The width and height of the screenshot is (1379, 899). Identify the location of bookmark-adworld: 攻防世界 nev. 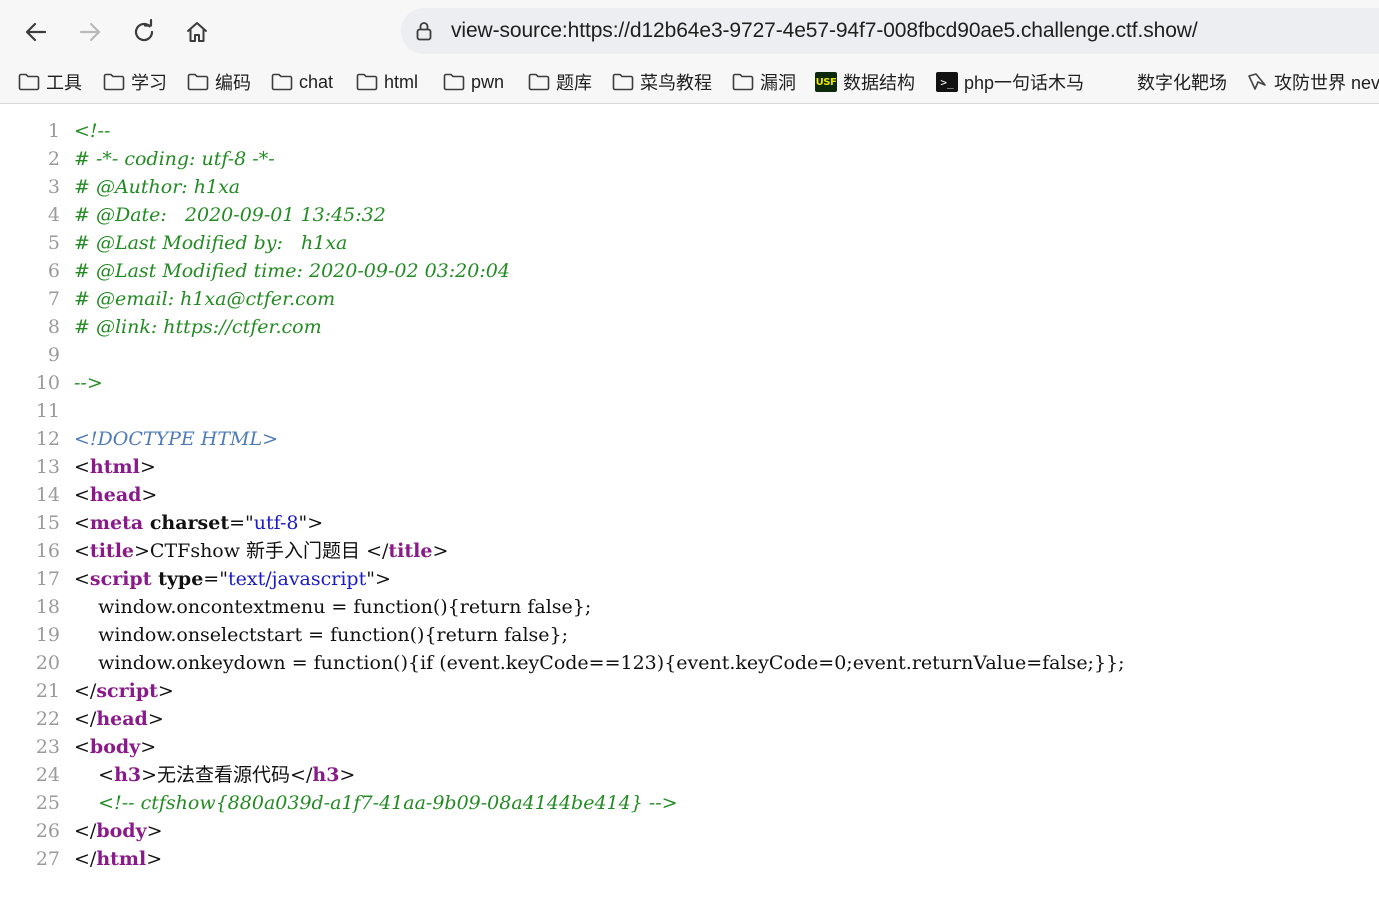
(1312, 82).